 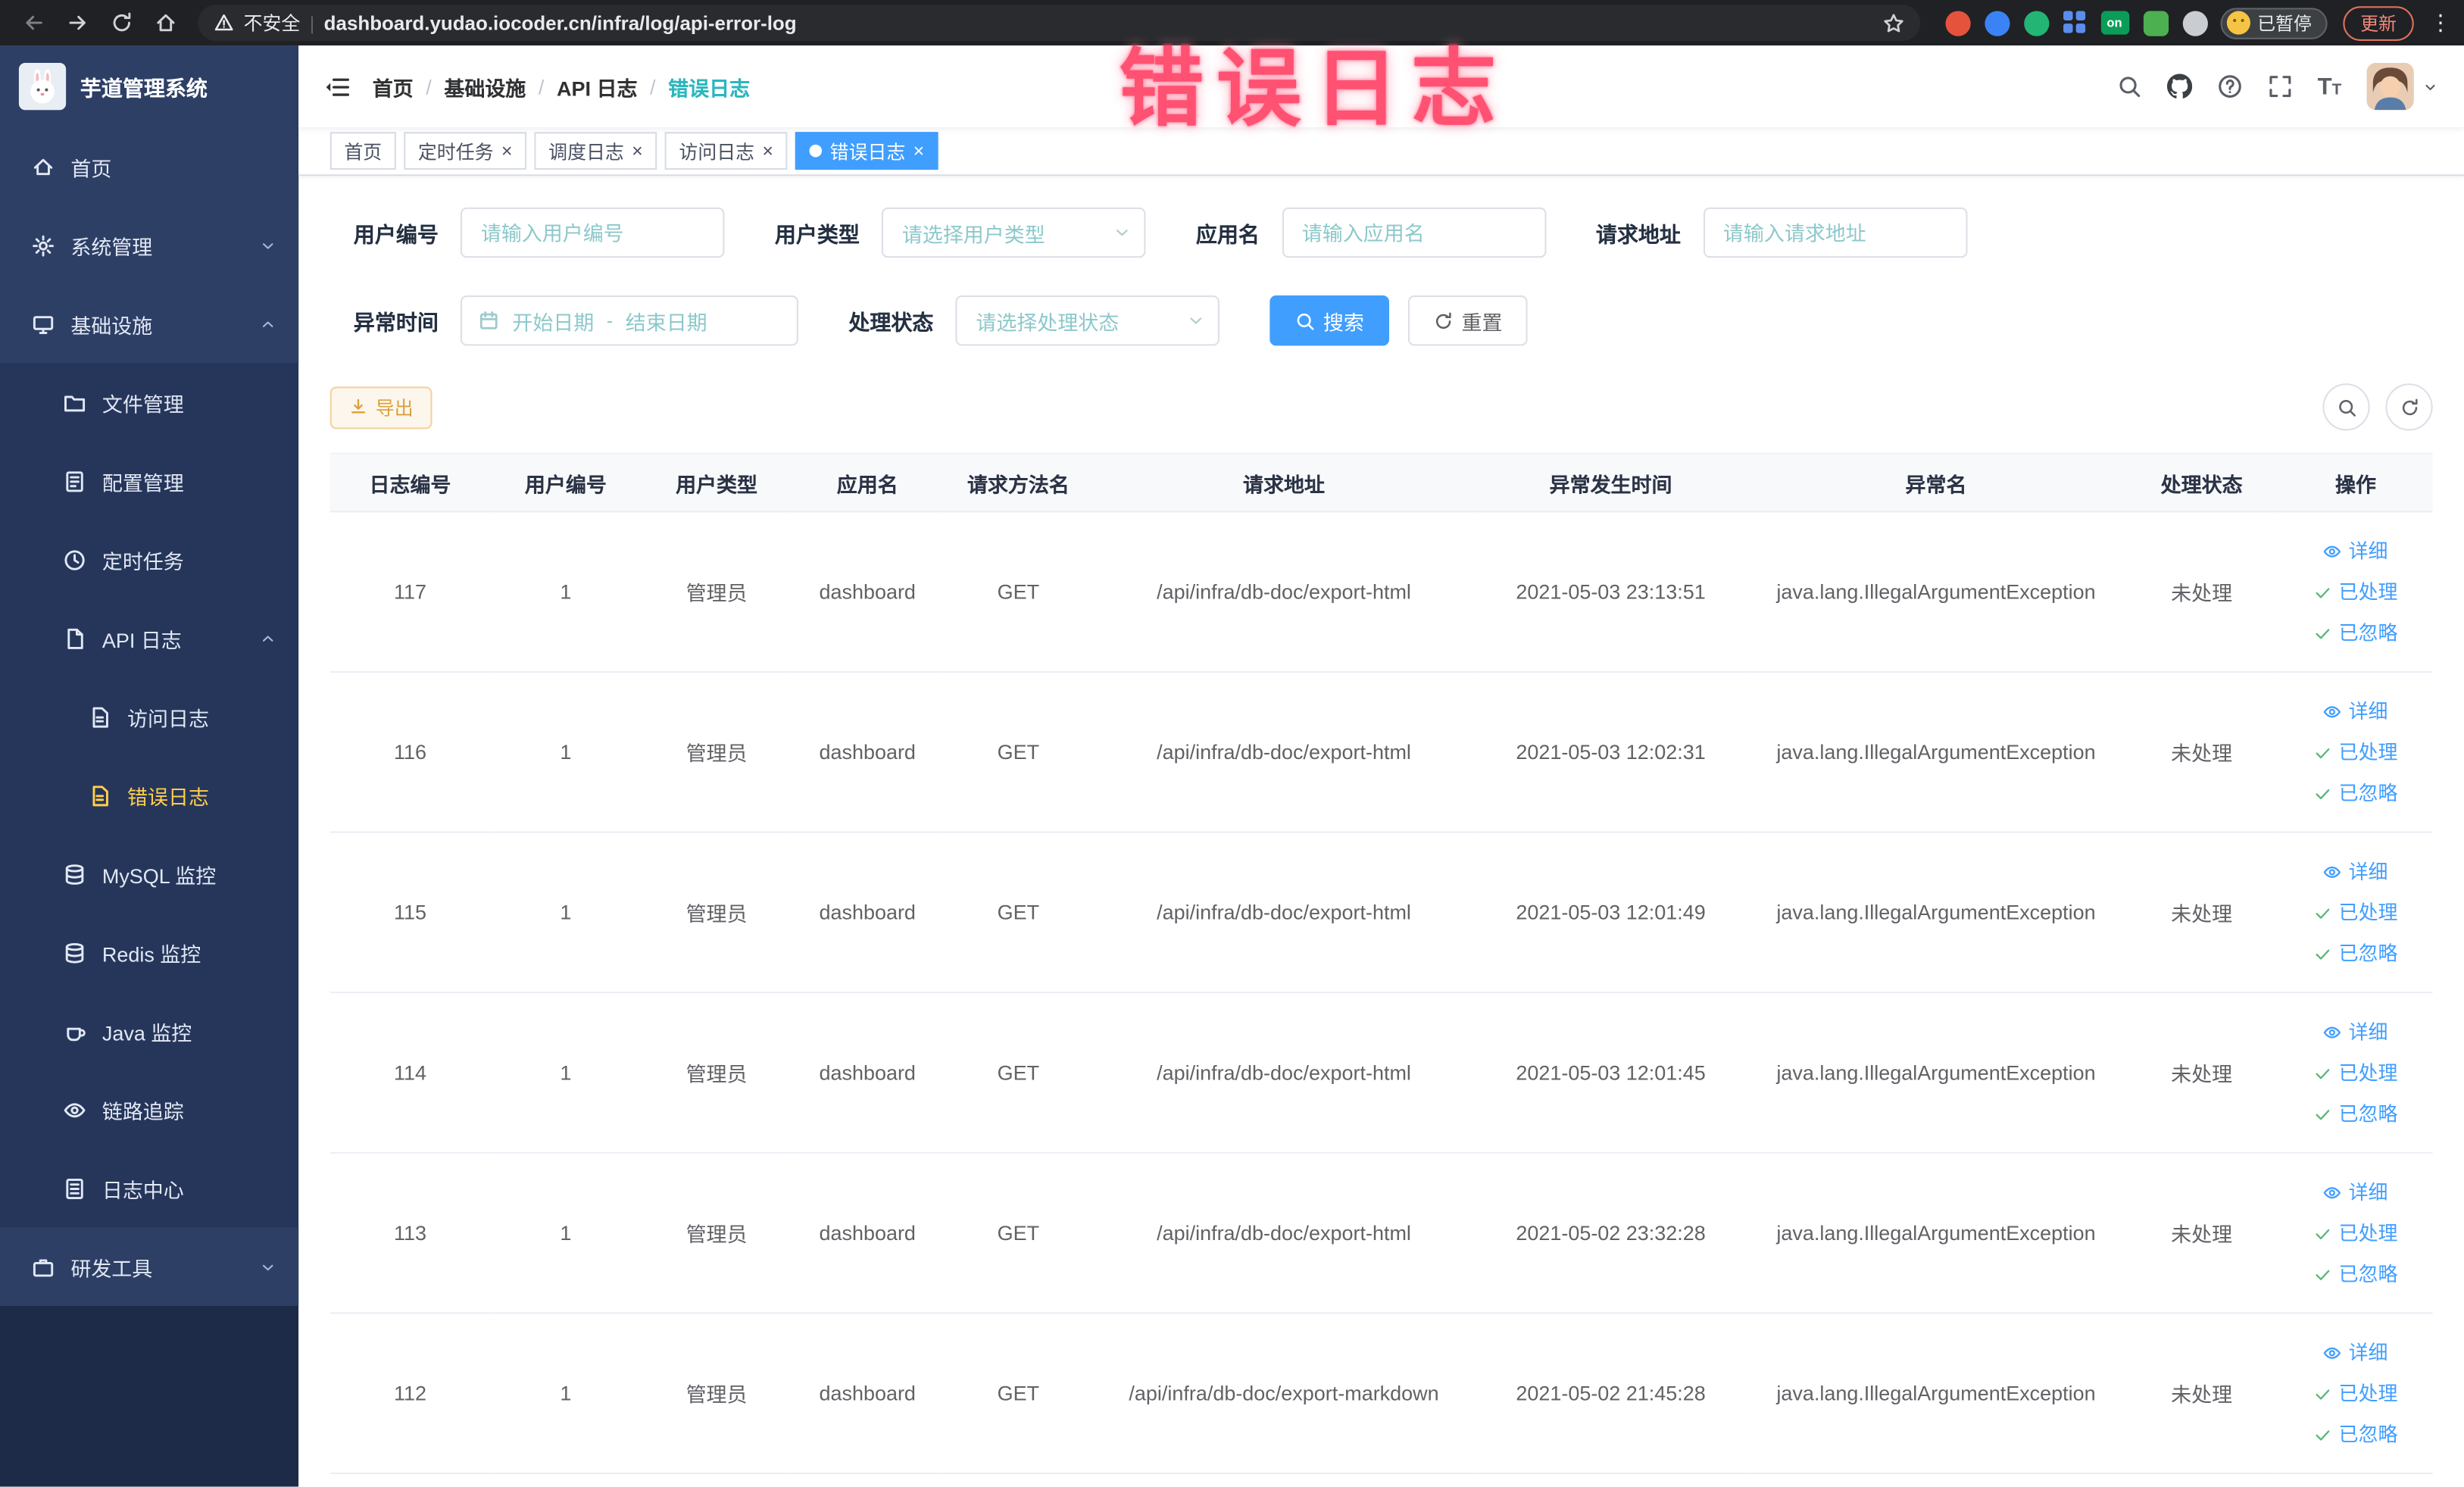 I want to click on sidebar-item-infra: 基础设施, so click(x=149, y=324).